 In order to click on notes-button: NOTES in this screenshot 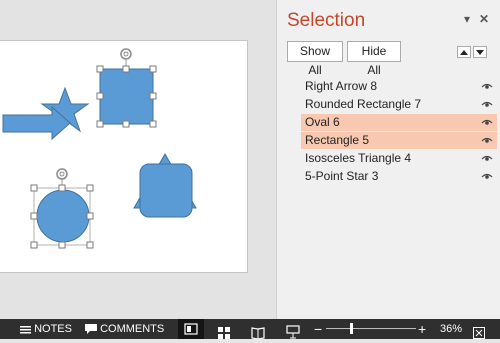, I will do `click(46, 329)`.